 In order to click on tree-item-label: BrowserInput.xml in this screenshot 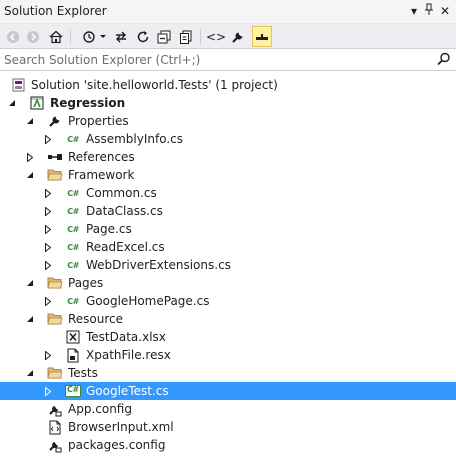, I will do `click(121, 427)`.